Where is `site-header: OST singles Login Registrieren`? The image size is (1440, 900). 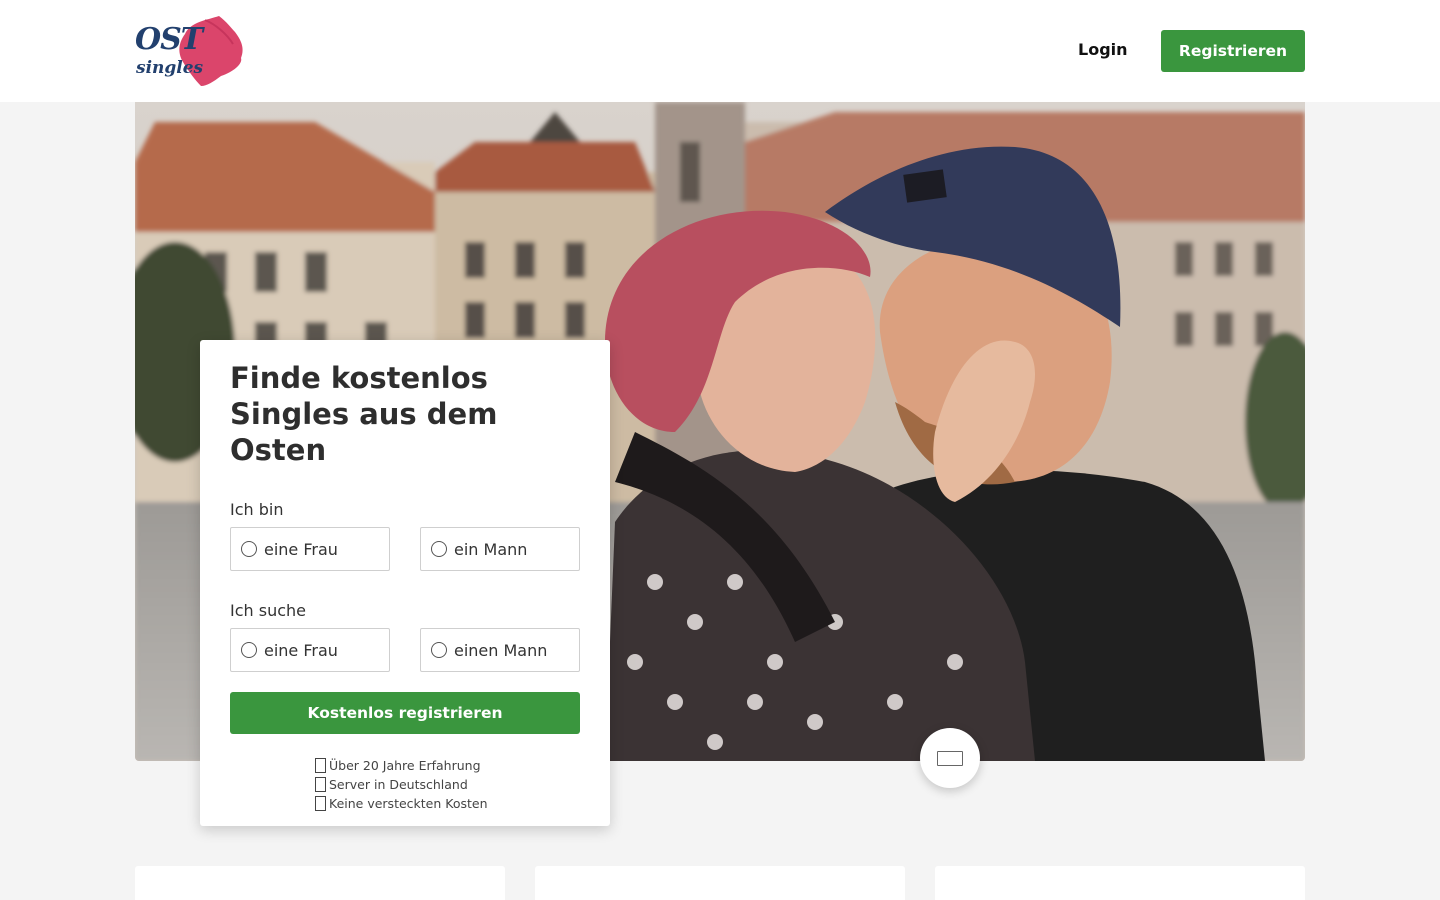
site-header: OST singles Login Registrieren is located at coordinates (720, 51).